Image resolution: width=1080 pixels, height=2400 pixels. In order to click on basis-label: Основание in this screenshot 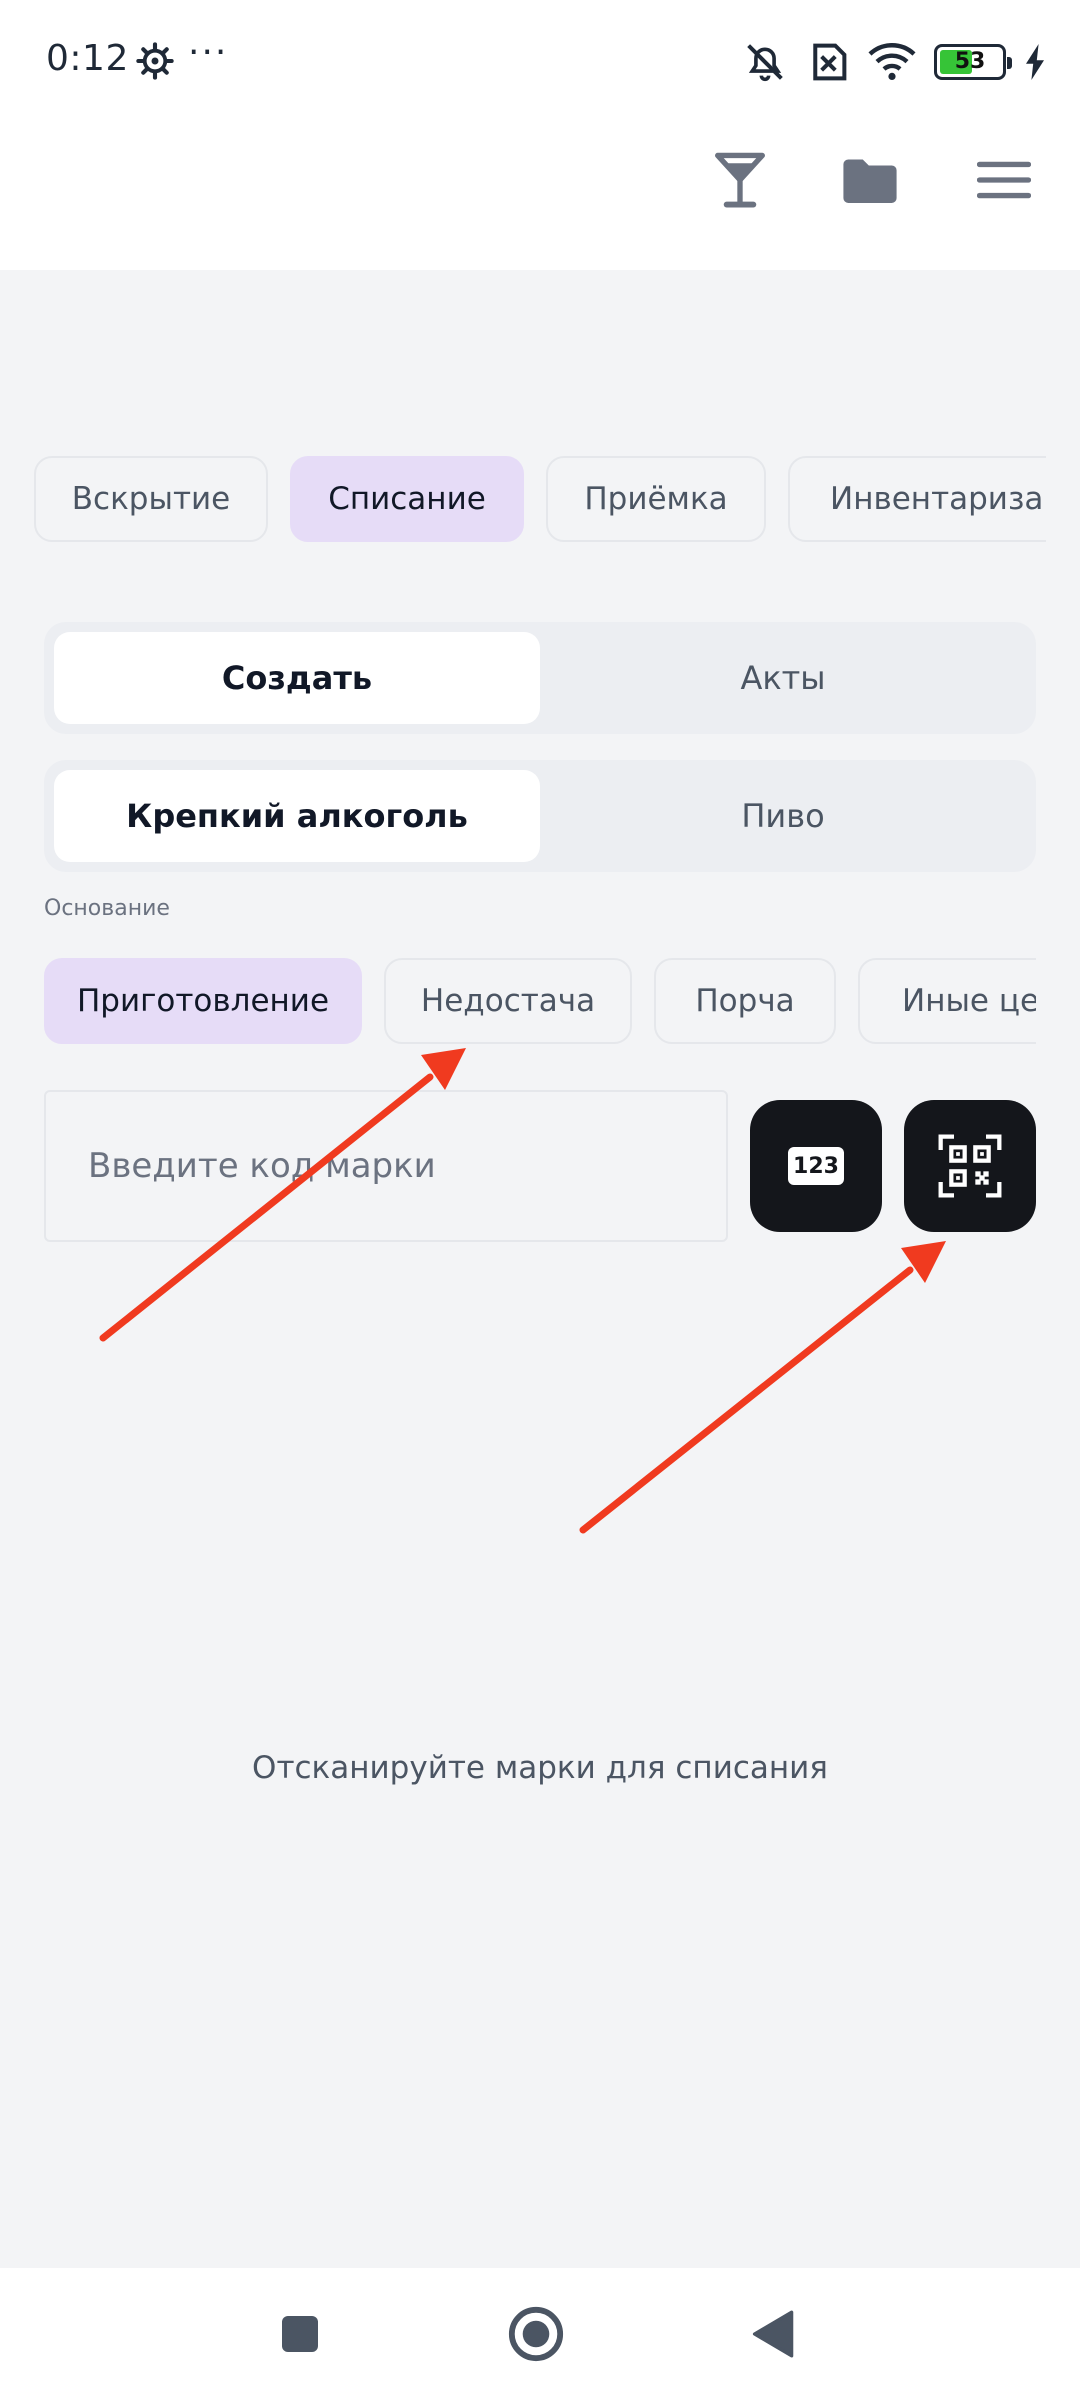, I will do `click(107, 908)`.